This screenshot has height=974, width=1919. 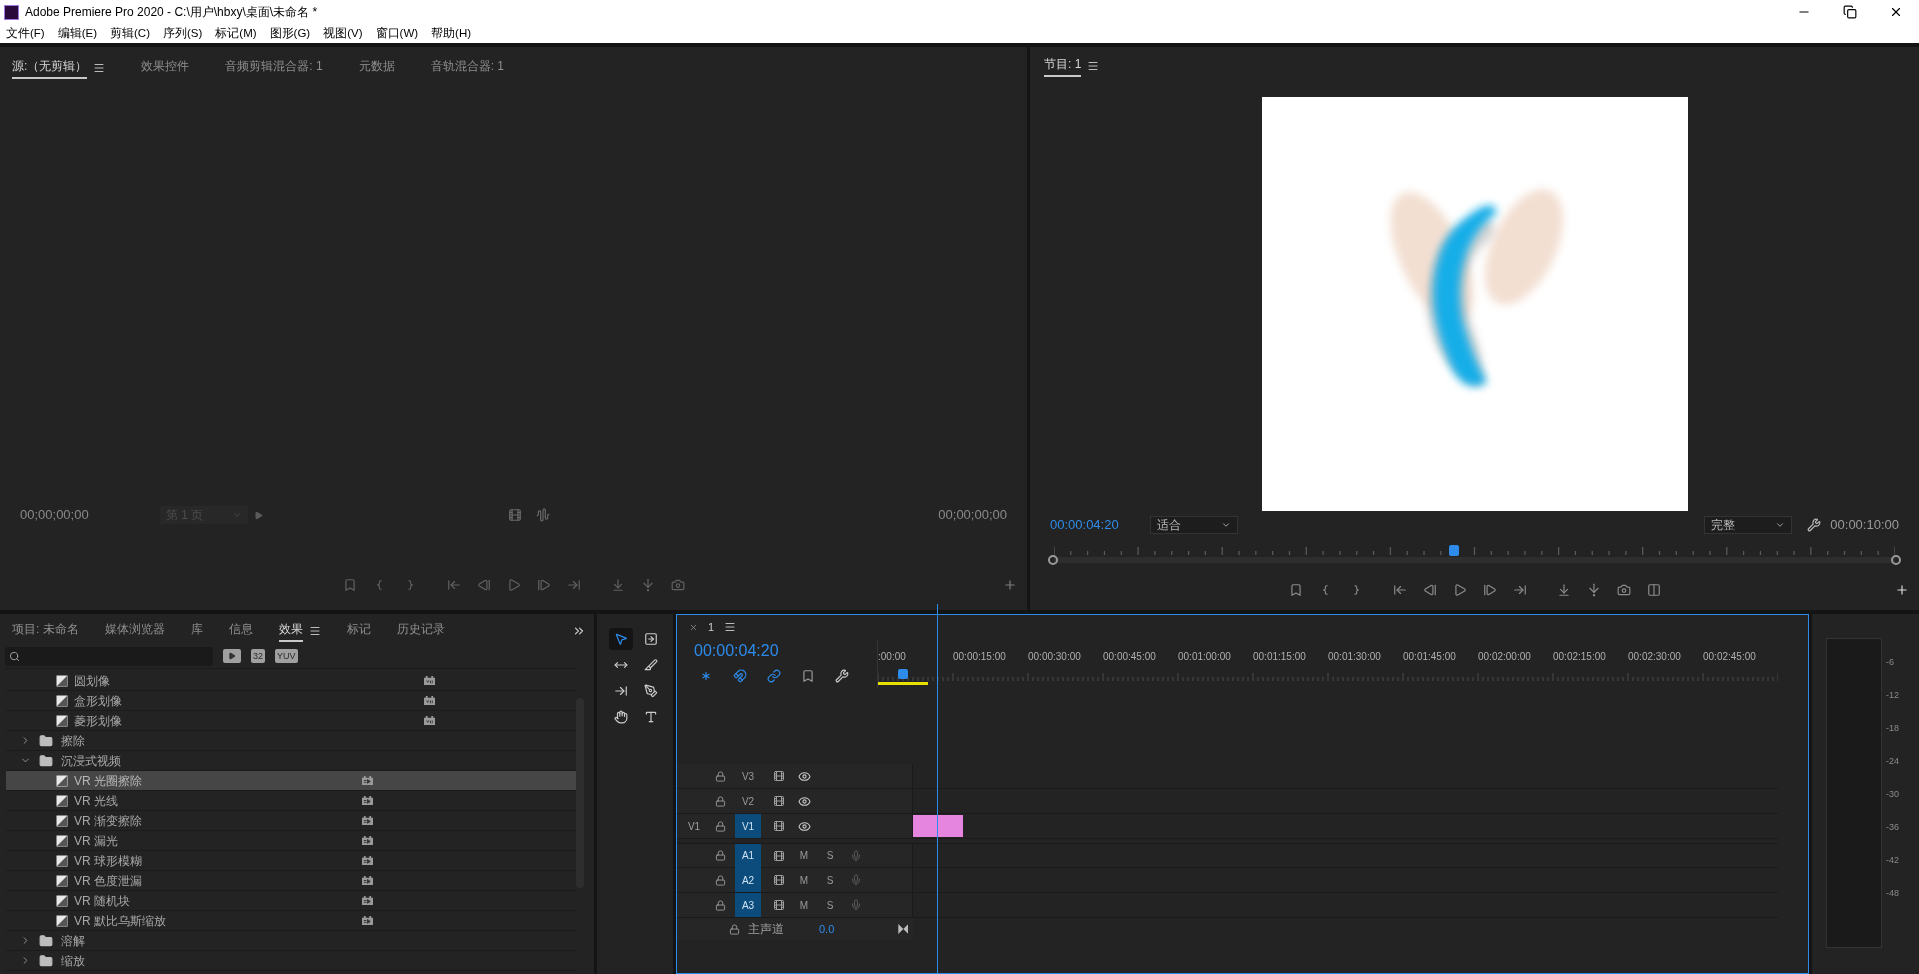 I want to click on effect-item: 圆划像, so click(x=291, y=681).